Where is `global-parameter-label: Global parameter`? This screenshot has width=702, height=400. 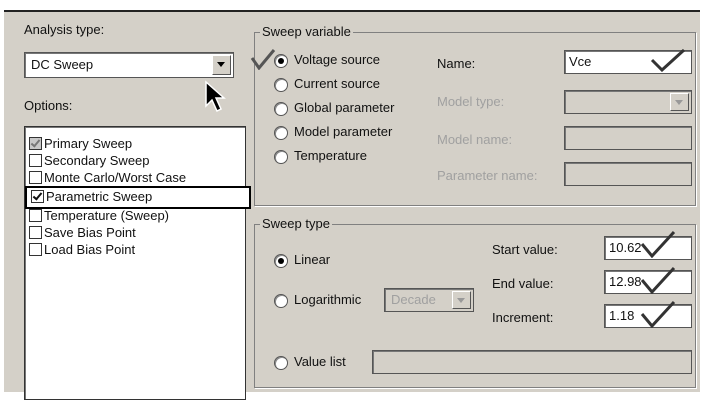
global-parameter-label: Global parameter is located at coordinates (344, 107).